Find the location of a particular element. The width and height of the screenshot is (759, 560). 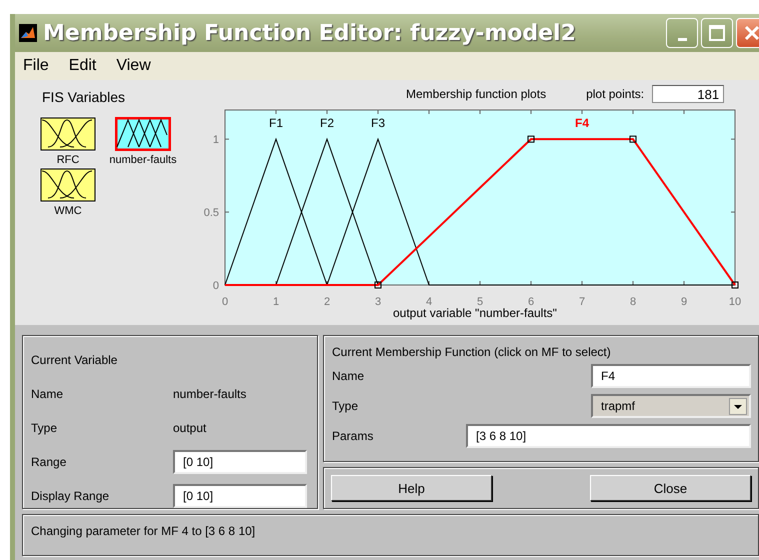

mf-label: F4 is located at coordinates (582, 123).